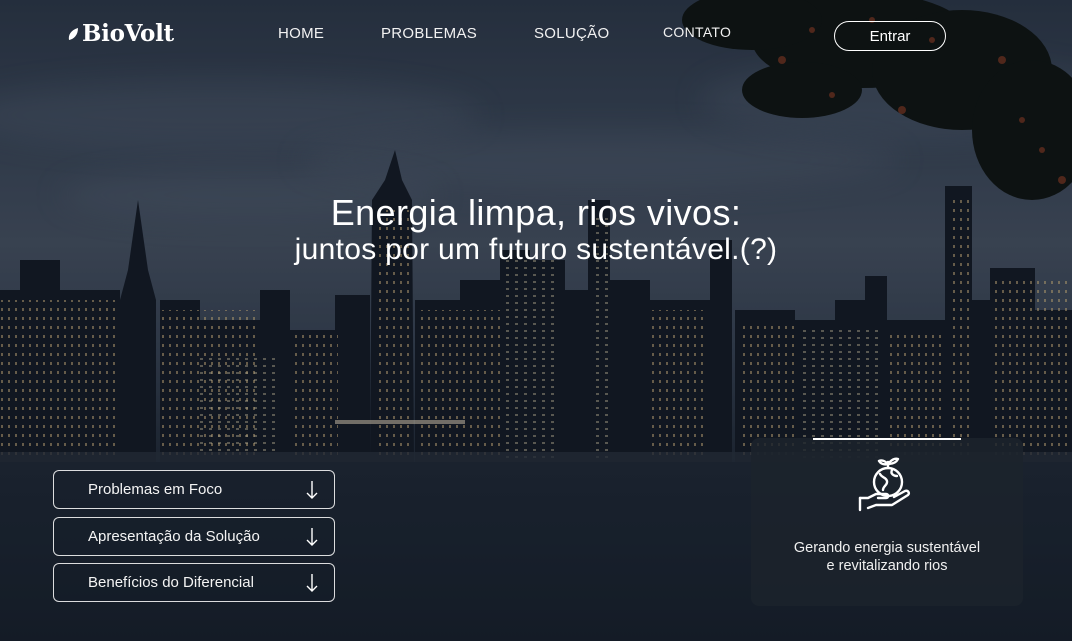  Describe the element at coordinates (429, 33) in the screenshot. I see `nav-problemas: PROBLEMAS` at that location.